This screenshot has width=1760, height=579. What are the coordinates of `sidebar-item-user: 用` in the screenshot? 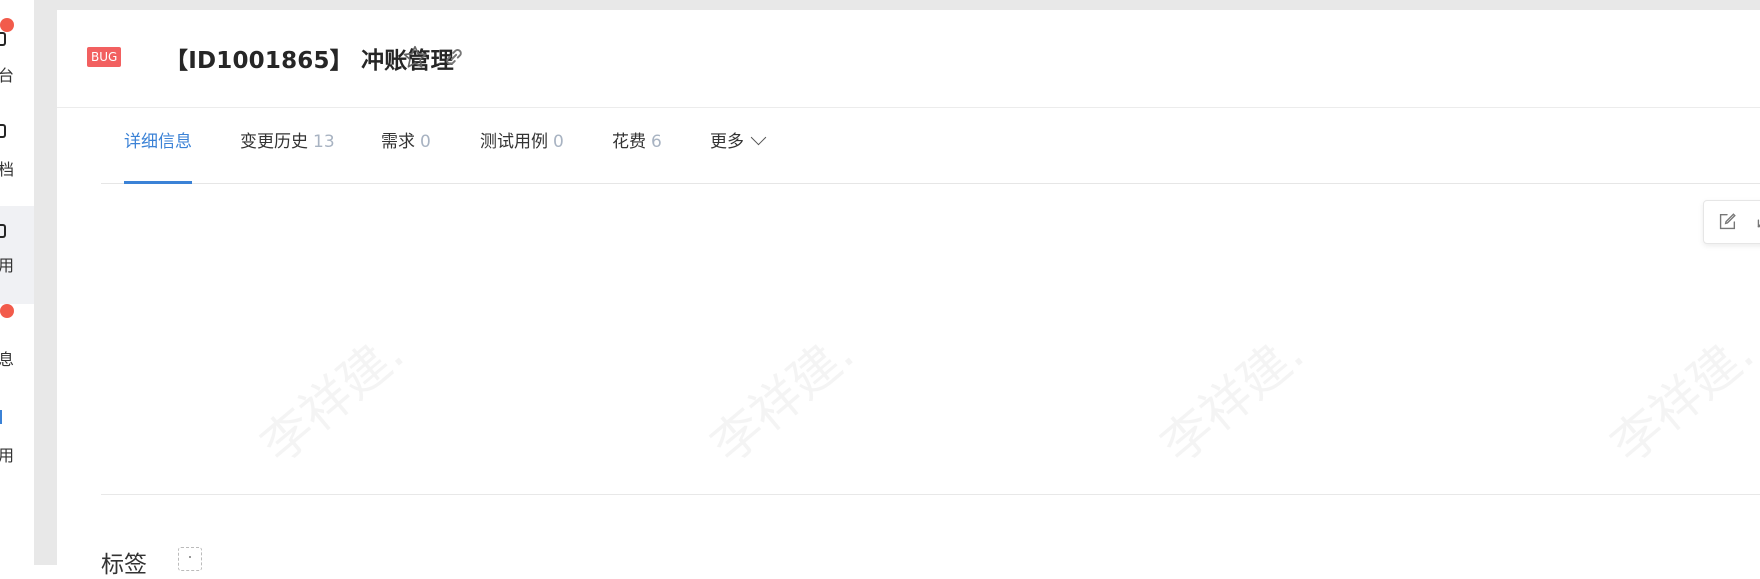 It's located at (17, 451).